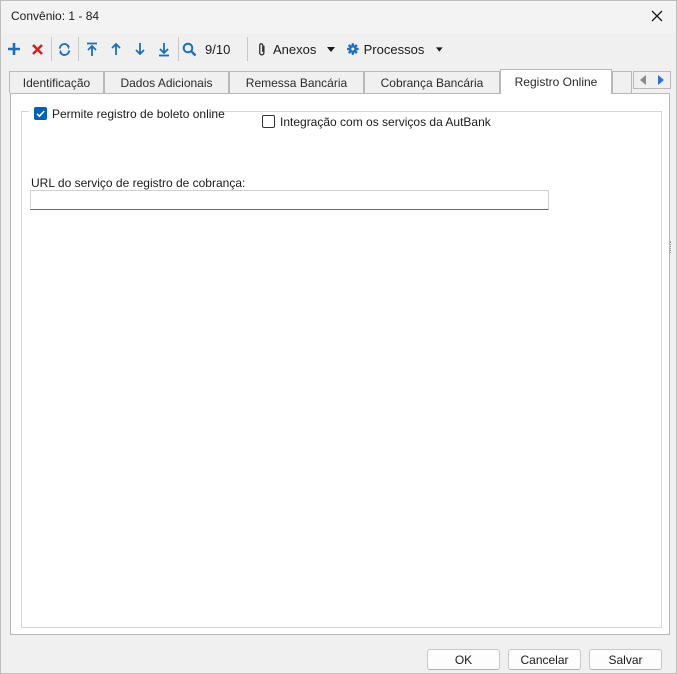  What do you see at coordinates (262, 48) in the screenshot?
I see `paperclip-icon` at bounding box center [262, 48].